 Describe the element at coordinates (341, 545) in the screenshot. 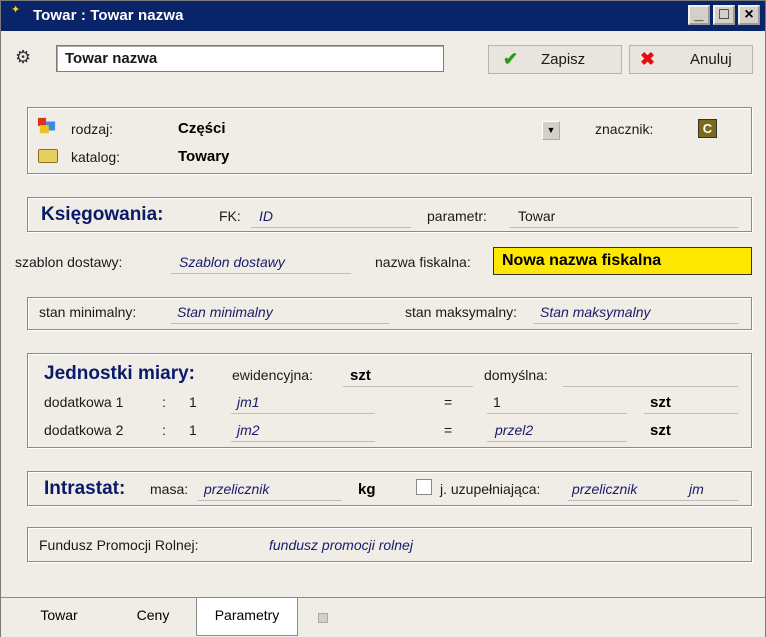

I see `fund-field: fundusz promocji rolnej` at that location.